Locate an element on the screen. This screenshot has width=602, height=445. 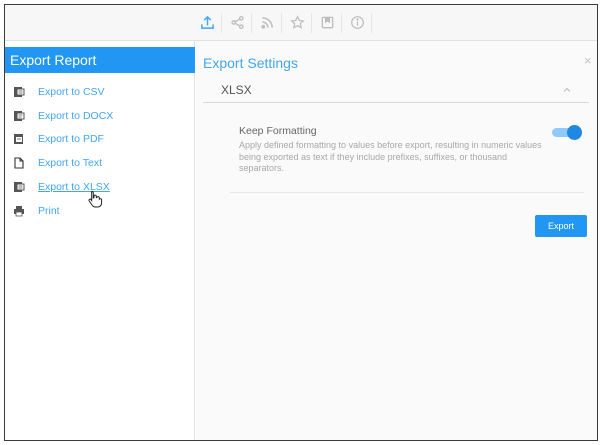
export-button: Export is located at coordinates (561, 226).